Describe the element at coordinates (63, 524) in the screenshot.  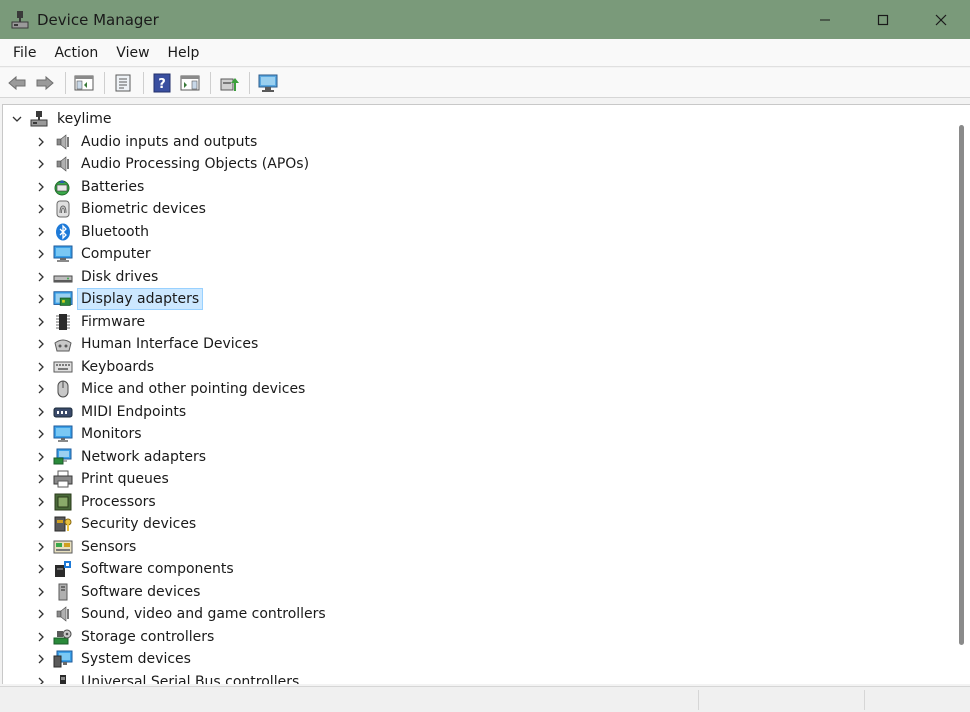
I see `security-device-icon` at that location.